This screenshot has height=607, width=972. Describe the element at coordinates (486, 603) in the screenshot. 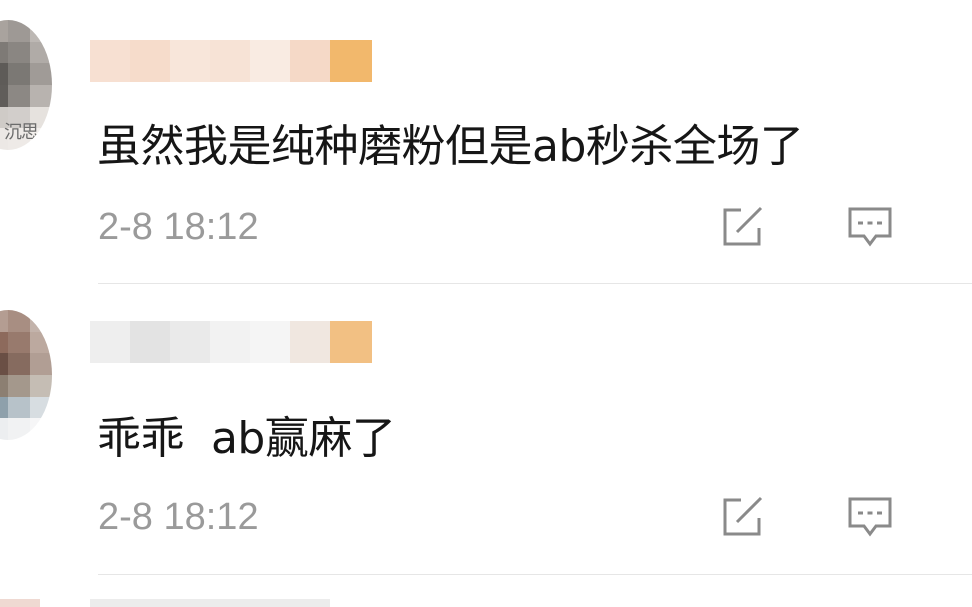

I see `next-comment-partial` at that location.